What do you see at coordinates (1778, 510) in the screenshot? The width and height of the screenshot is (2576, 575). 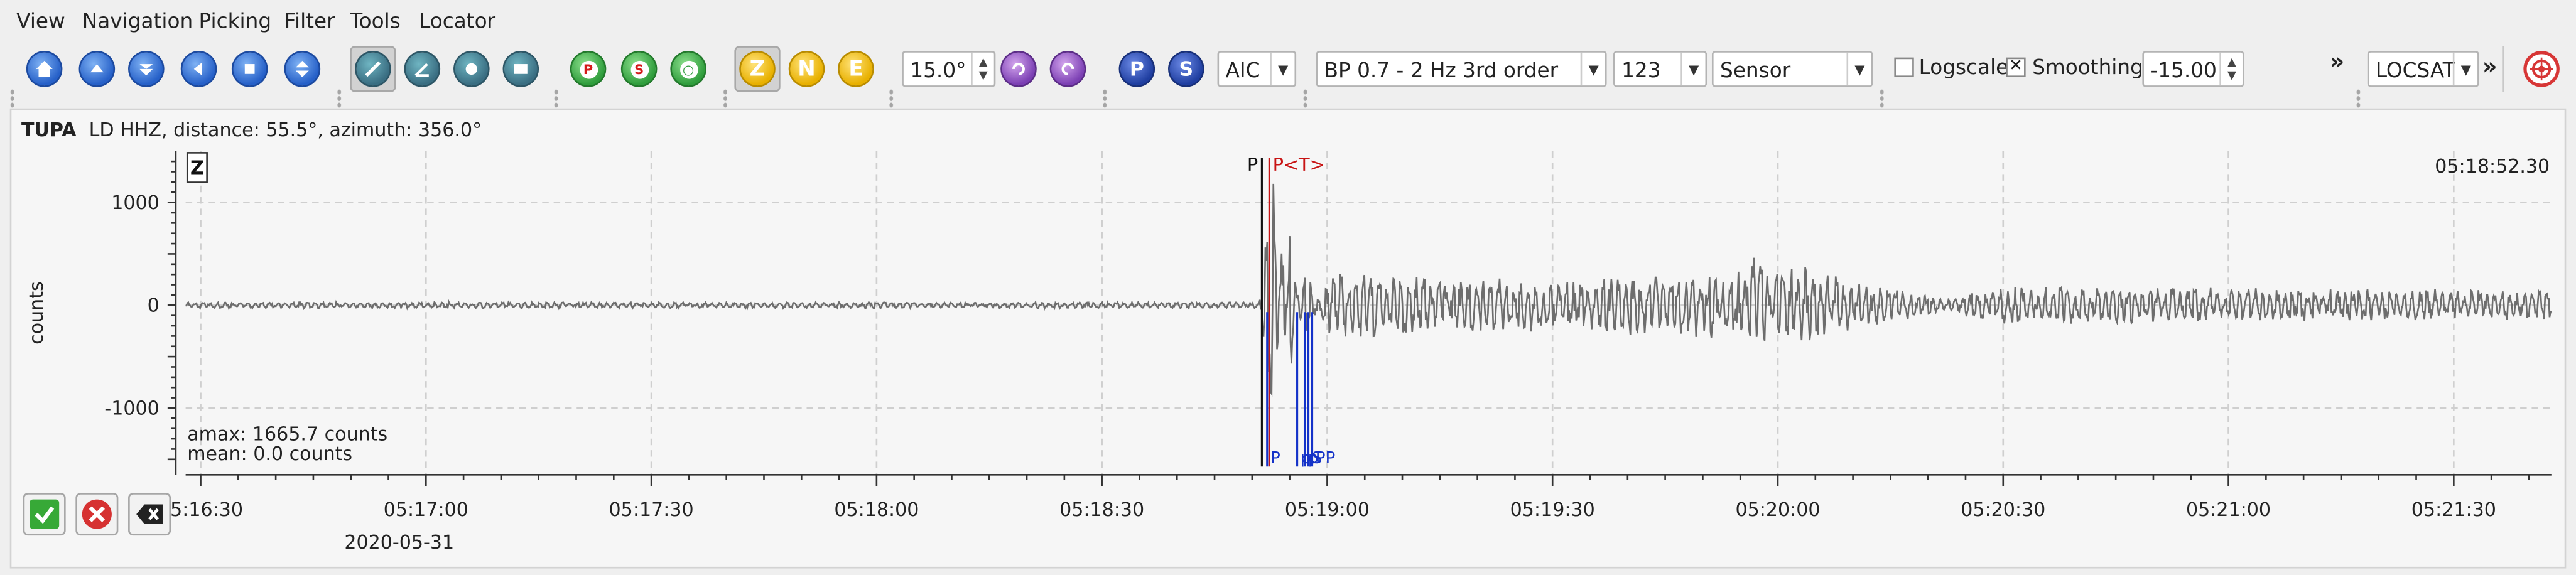 I see `x-tick-label: 05:20:00` at bounding box center [1778, 510].